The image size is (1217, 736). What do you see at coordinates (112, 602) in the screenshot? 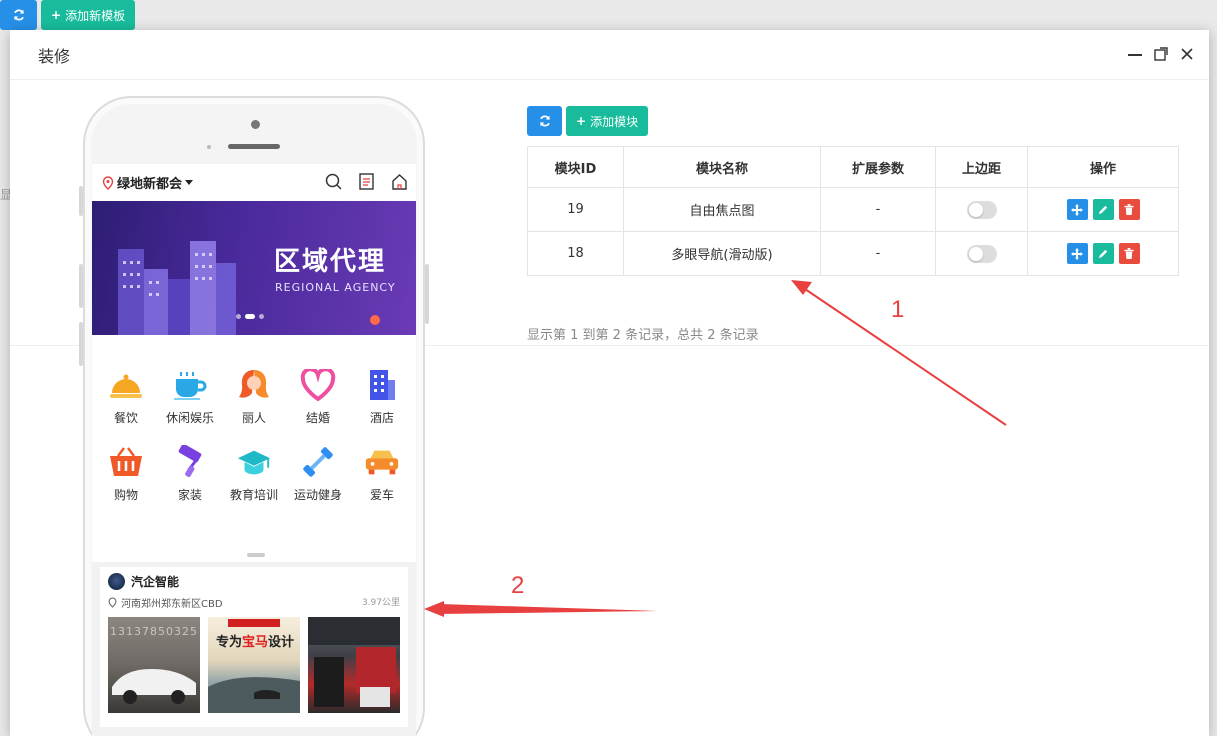
I see `location-pin-icon` at bounding box center [112, 602].